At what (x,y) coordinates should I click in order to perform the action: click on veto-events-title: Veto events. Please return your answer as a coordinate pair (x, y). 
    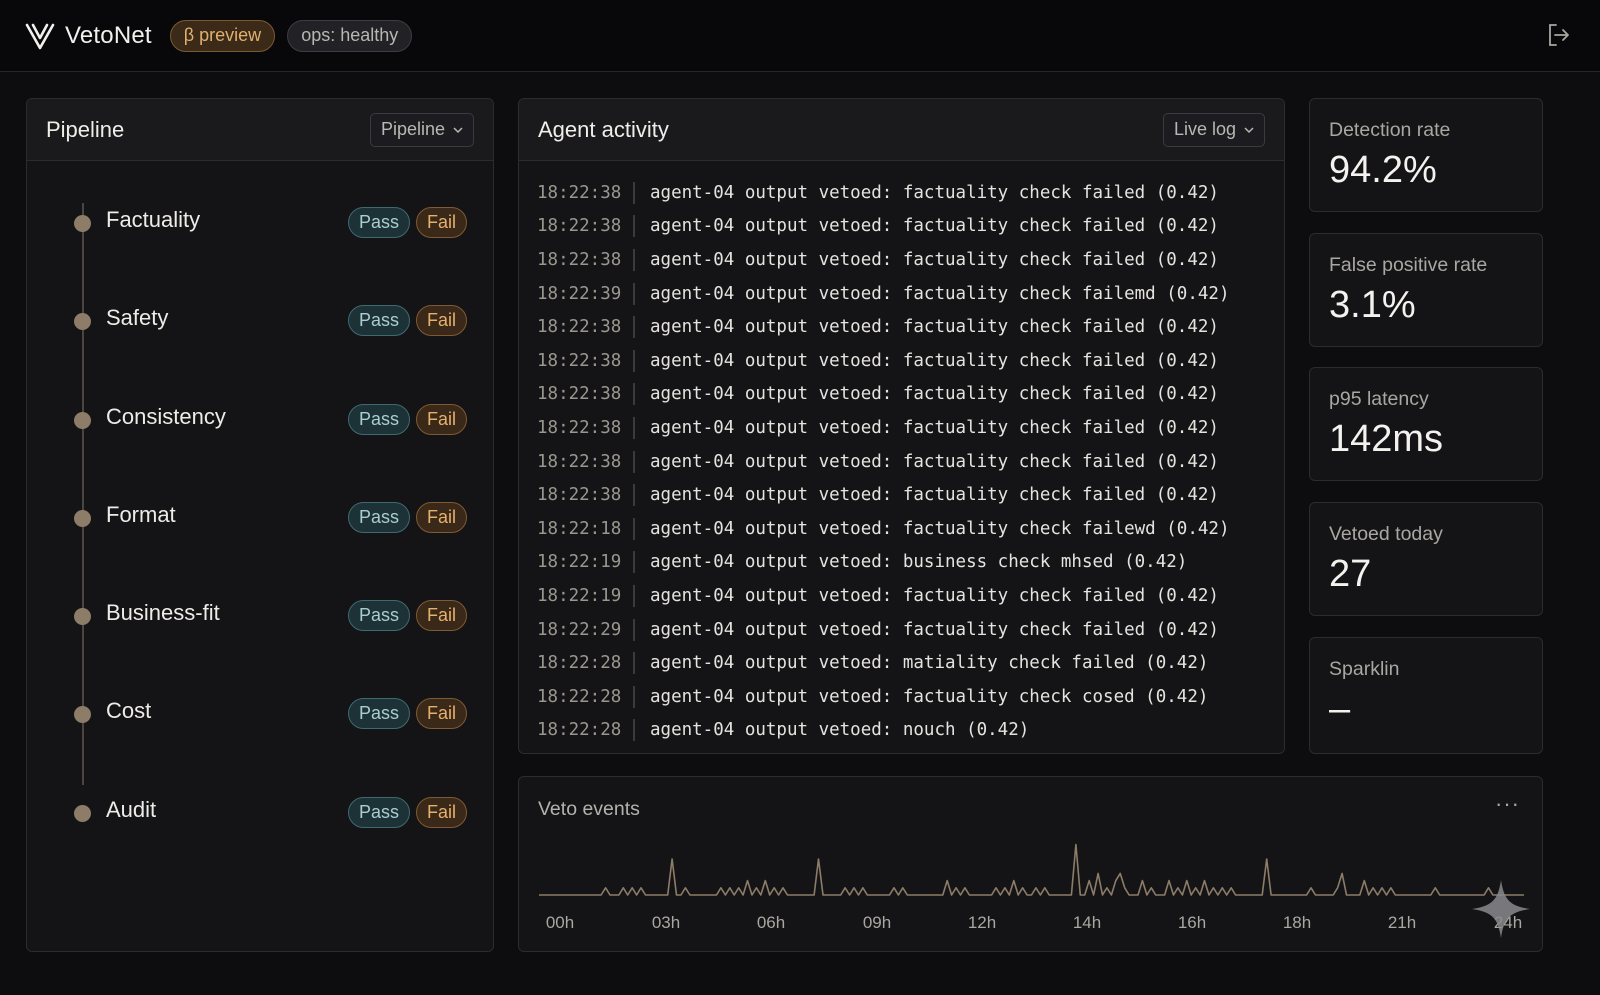
    Looking at the image, I should click on (589, 809).